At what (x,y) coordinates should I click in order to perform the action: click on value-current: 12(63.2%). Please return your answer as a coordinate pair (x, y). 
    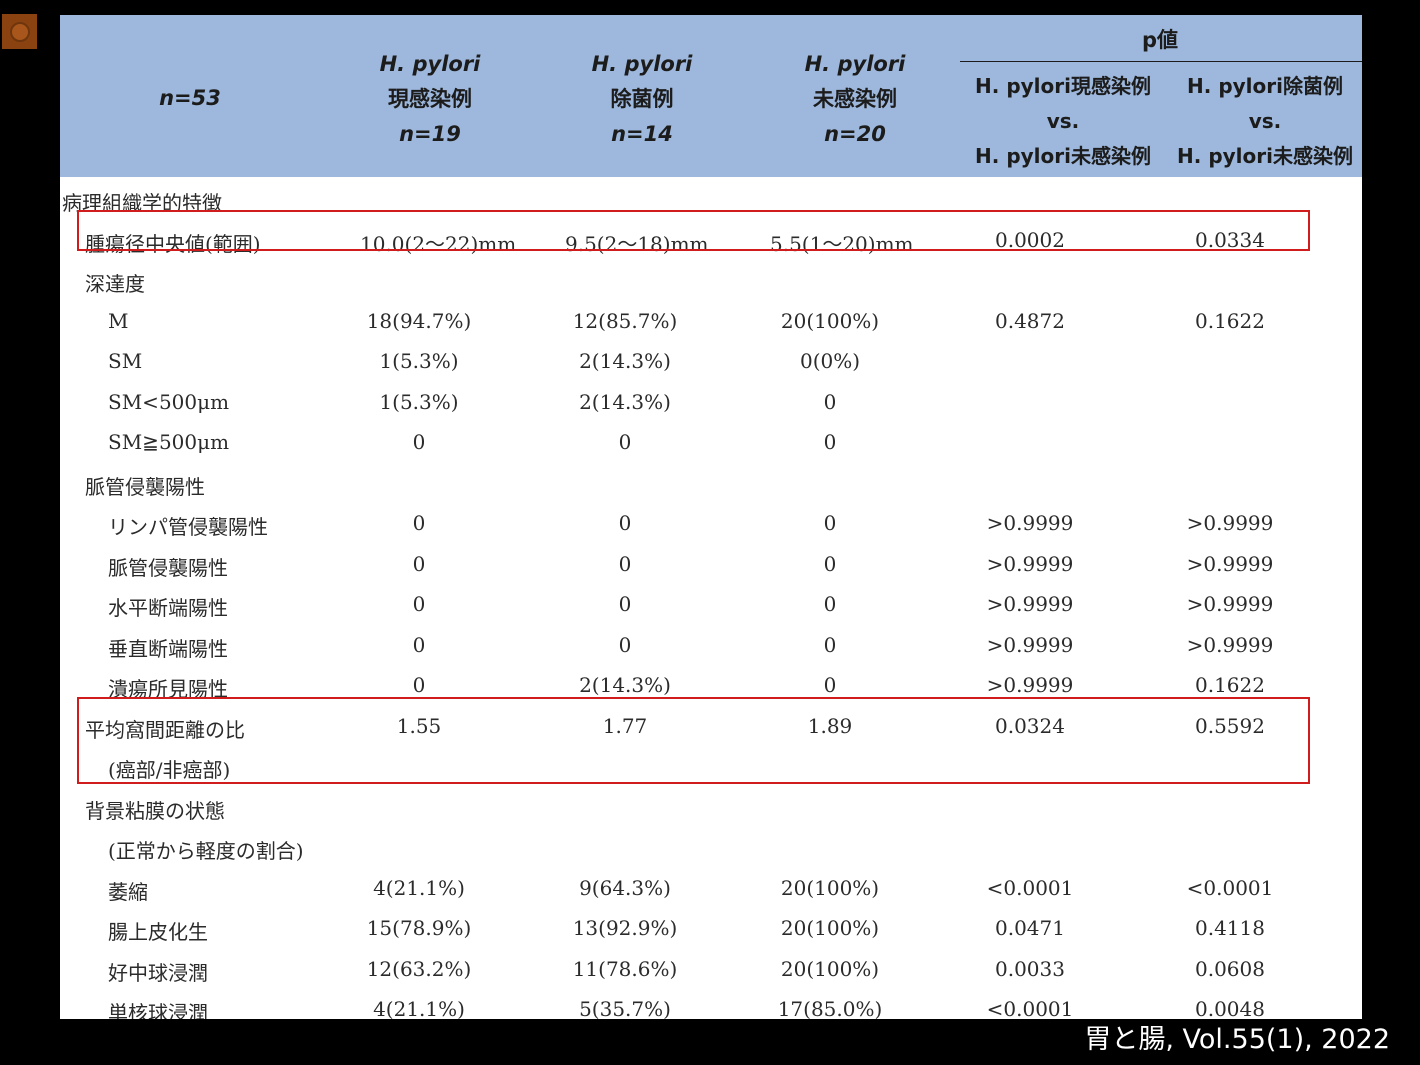
    Looking at the image, I should click on (419, 968).